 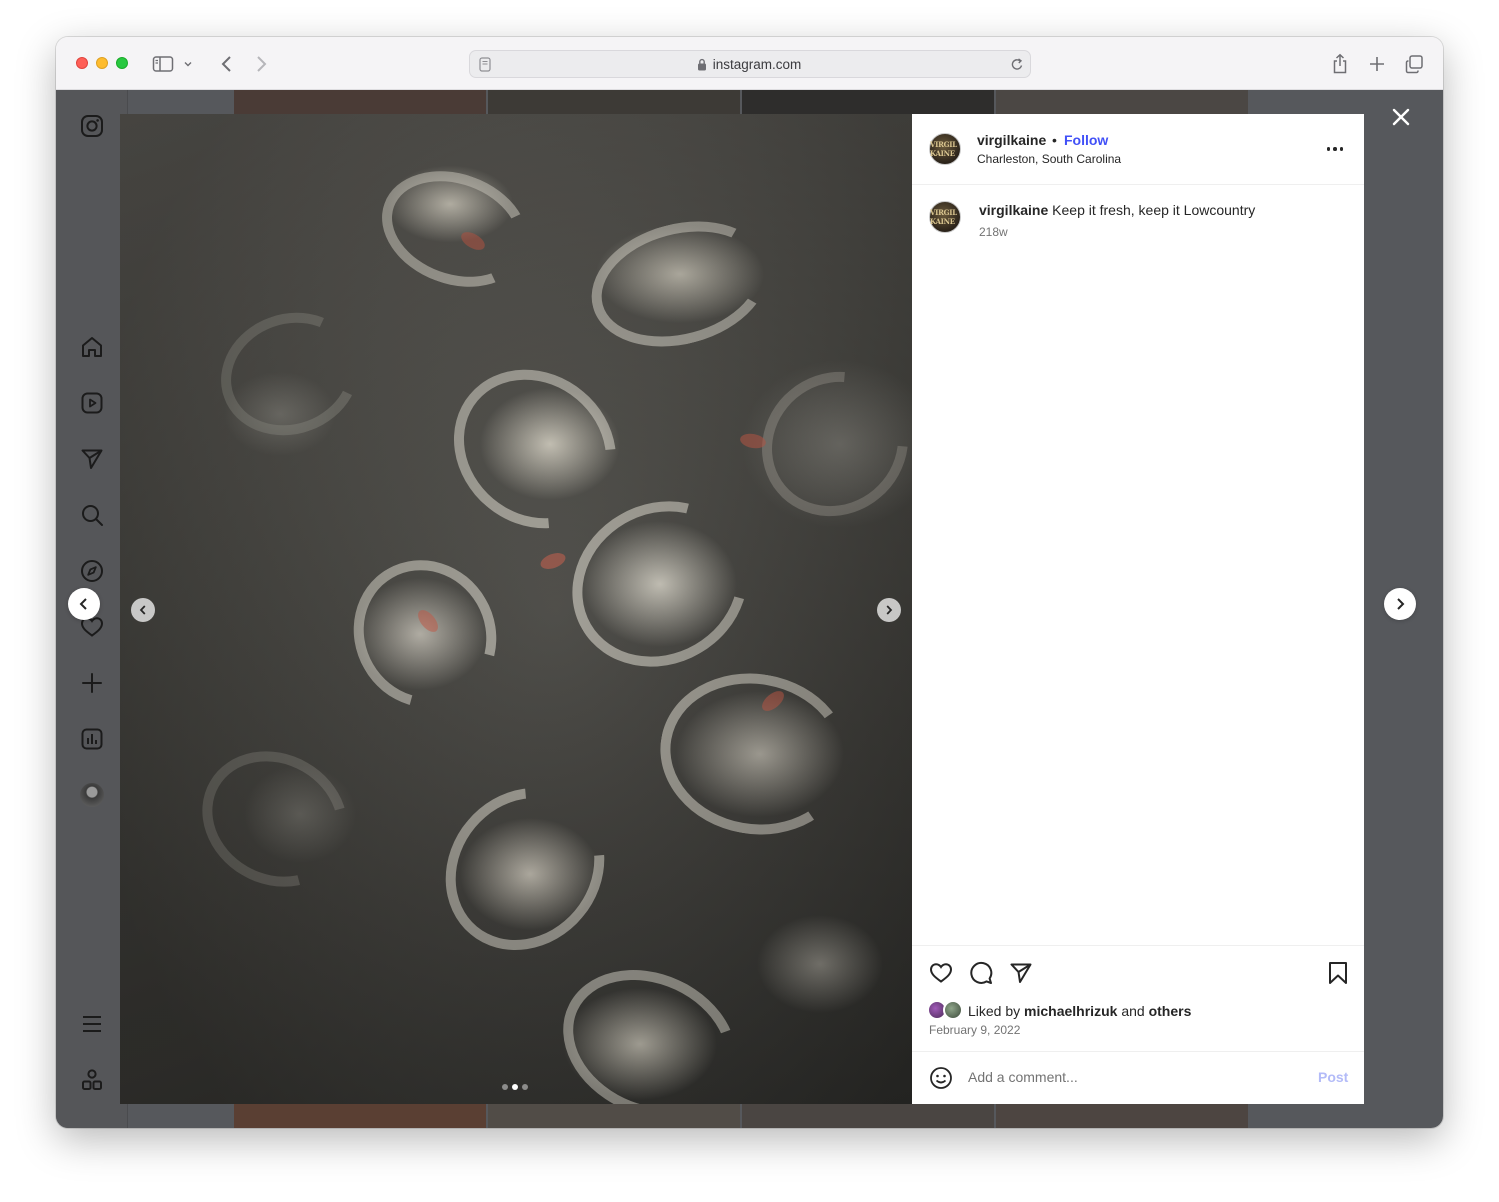 What do you see at coordinates (84, 604) in the screenshot?
I see `previous-post-button` at bounding box center [84, 604].